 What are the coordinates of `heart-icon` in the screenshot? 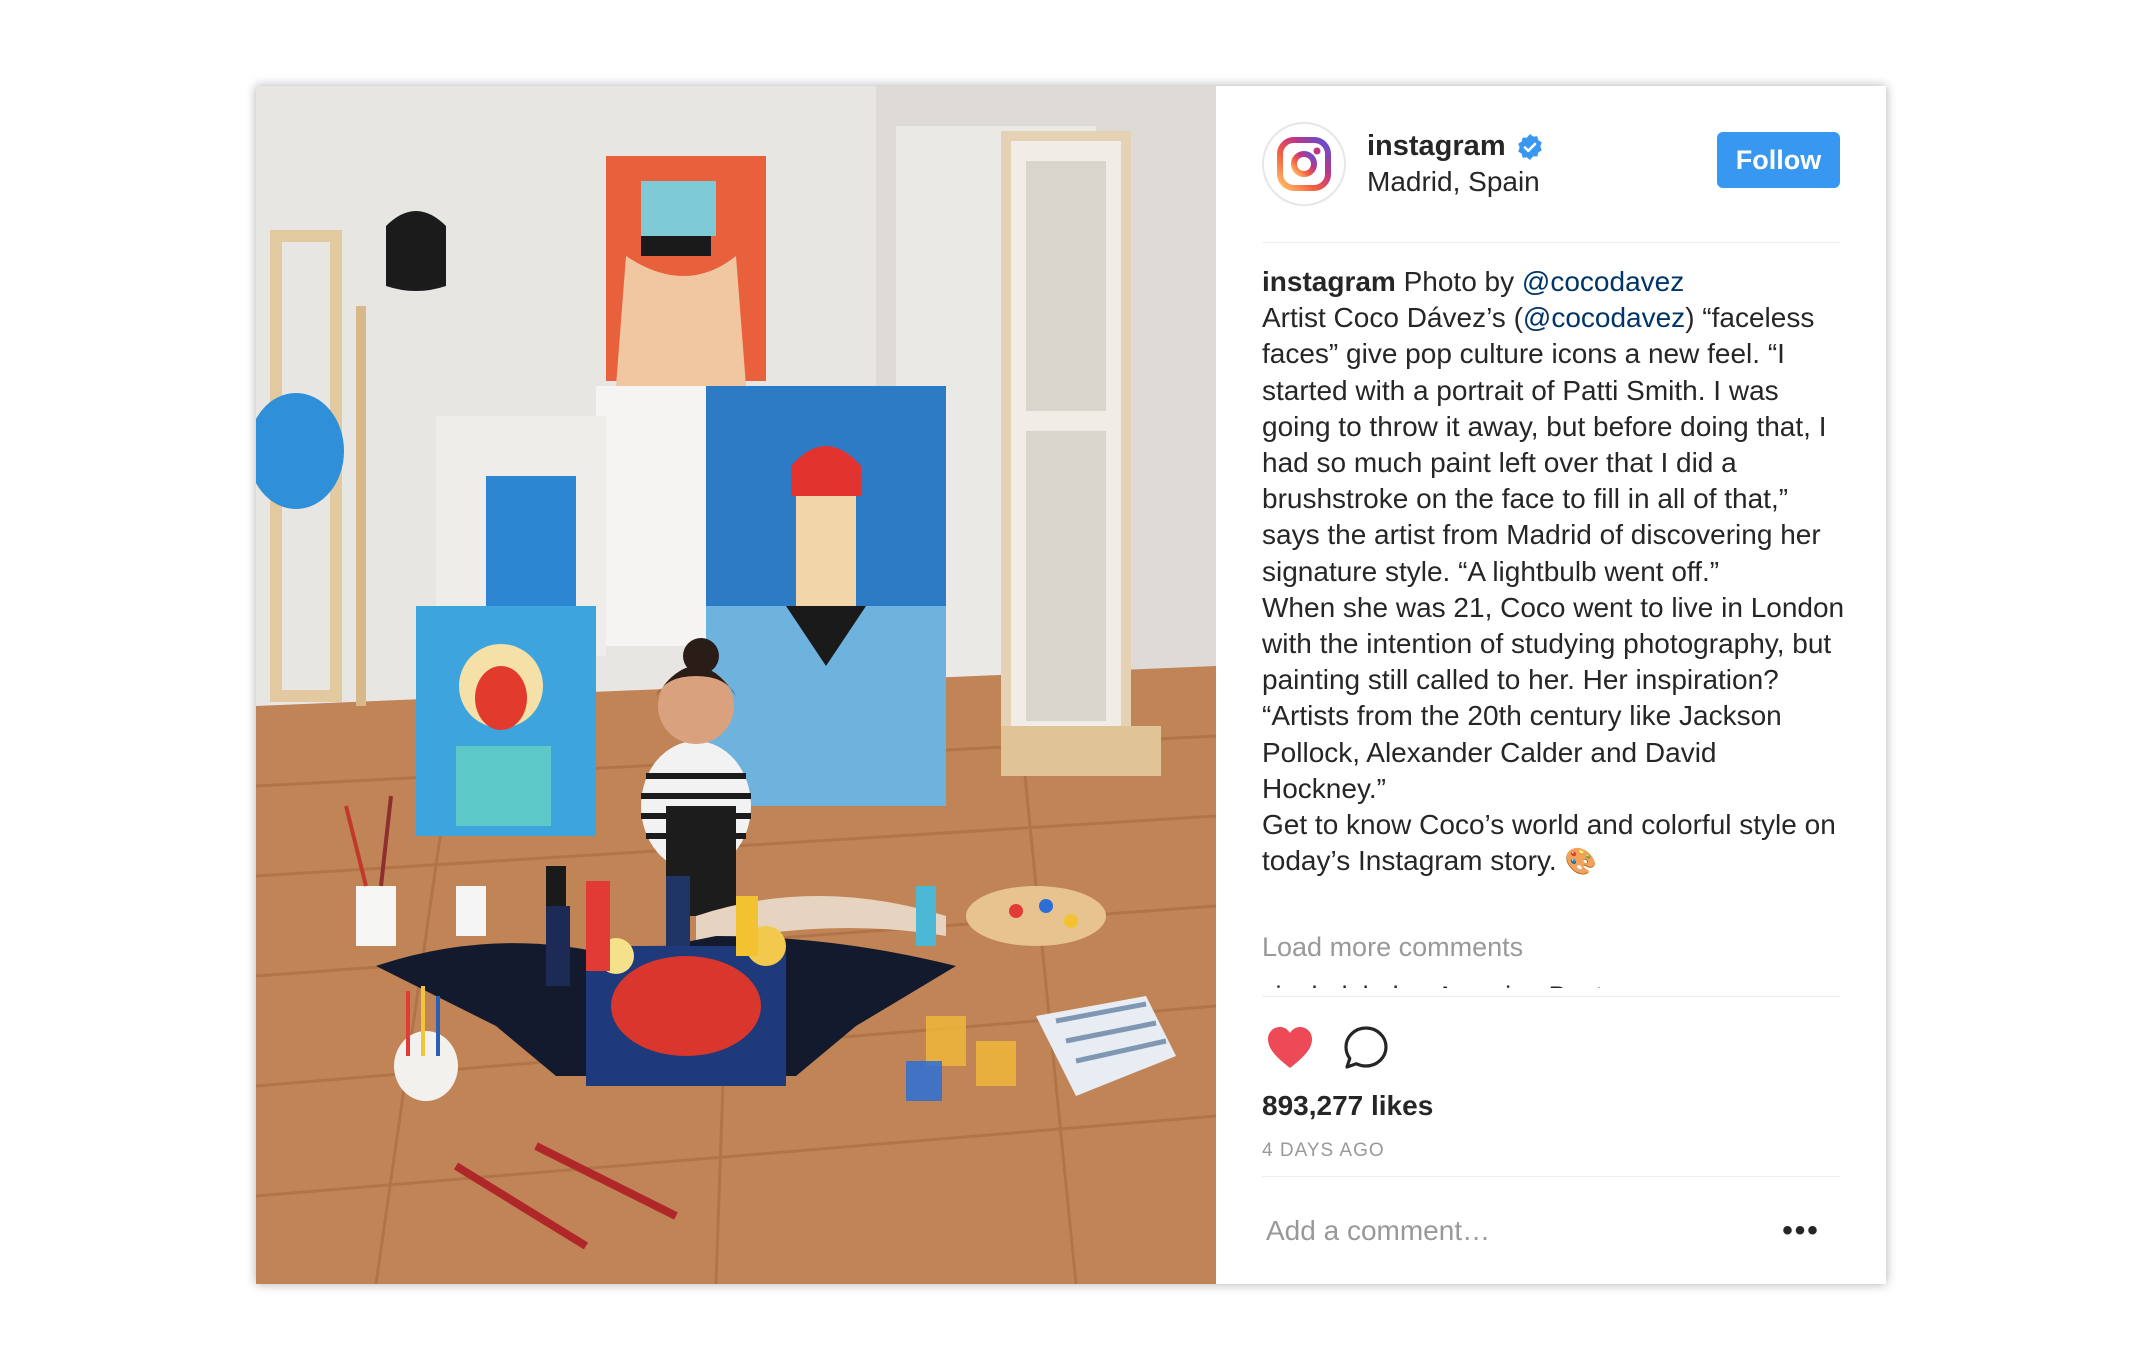 It's located at (1290, 1047).